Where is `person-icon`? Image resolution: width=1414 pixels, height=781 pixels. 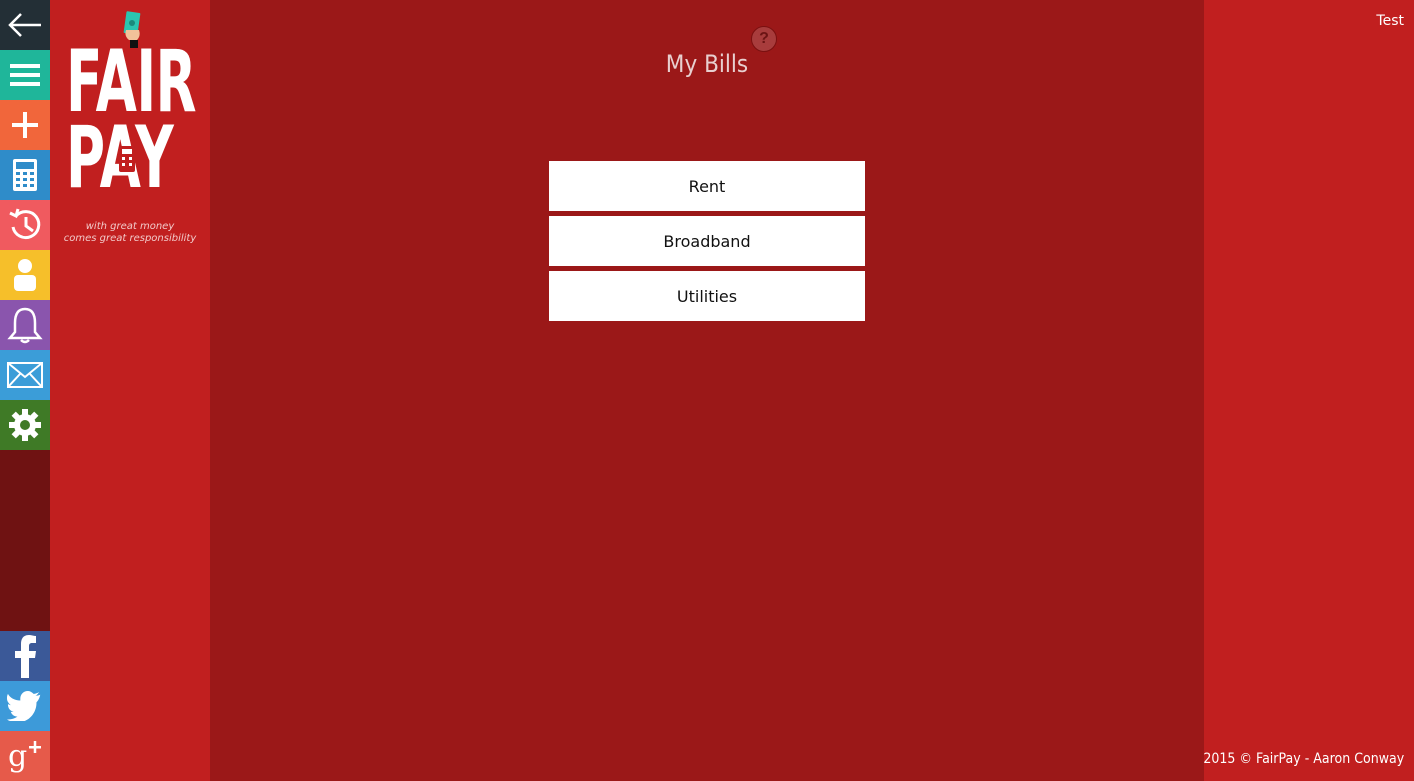
person-icon is located at coordinates (25, 275).